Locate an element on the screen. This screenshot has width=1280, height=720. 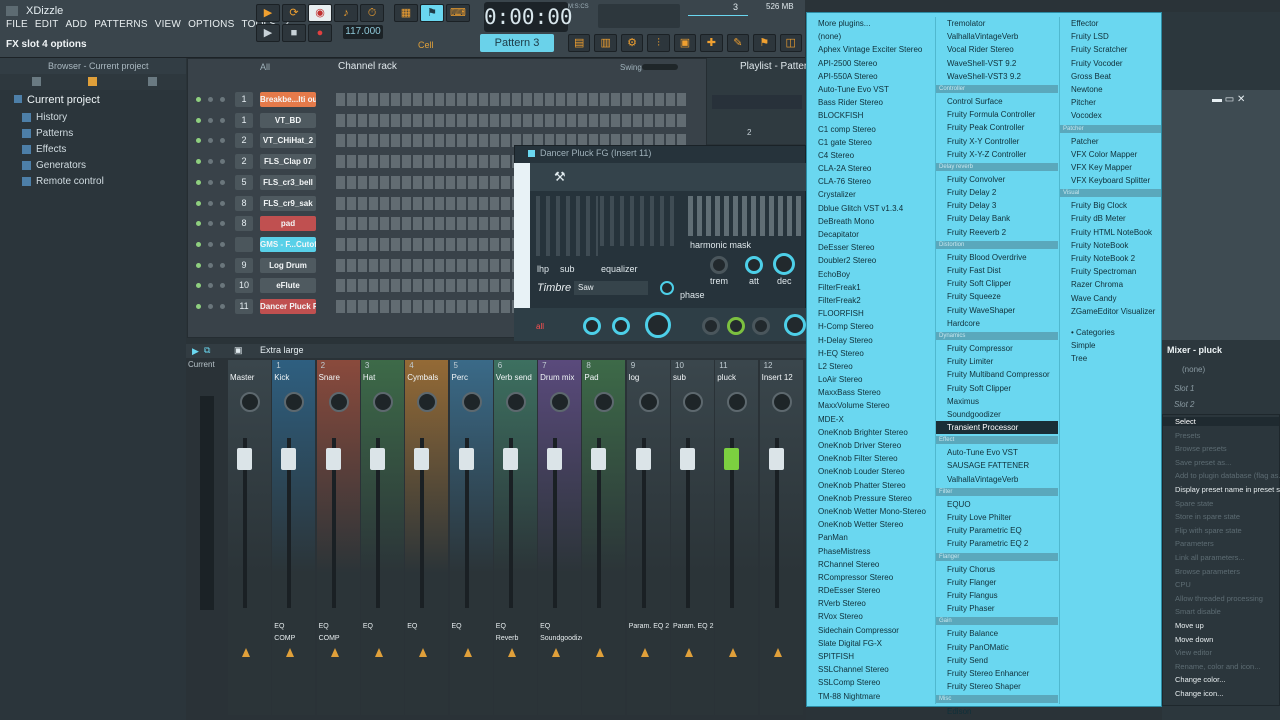
plugin-menu-item: Fruity Parametric EQ 2 is located at coordinates (997, 543).